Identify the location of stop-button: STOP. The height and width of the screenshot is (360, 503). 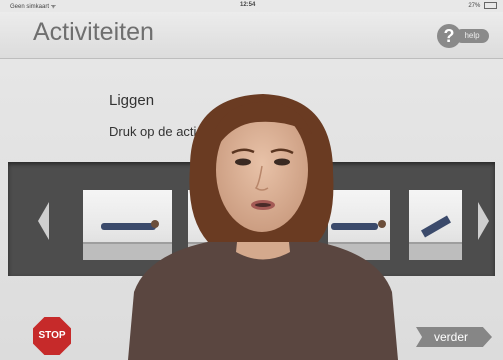
(52, 336).